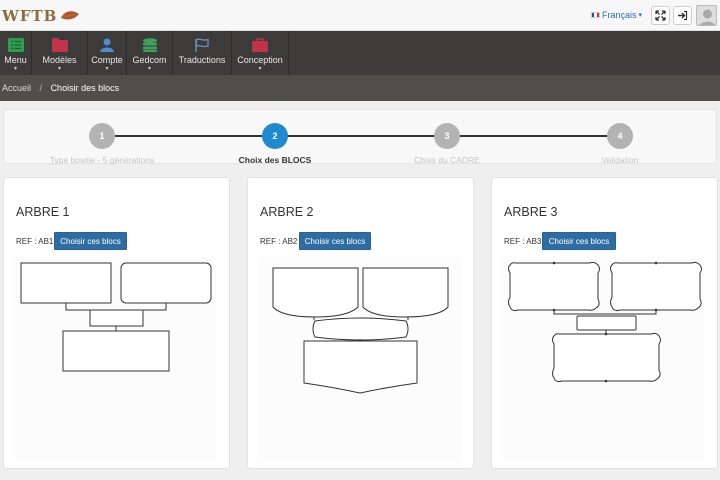  What do you see at coordinates (370, 136) in the screenshot?
I see `wizard-progress-line` at bounding box center [370, 136].